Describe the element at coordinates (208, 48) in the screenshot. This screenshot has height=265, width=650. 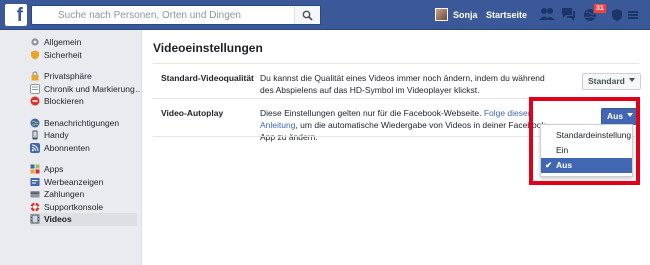
I see `page-title: Videoeinstellungen` at that location.